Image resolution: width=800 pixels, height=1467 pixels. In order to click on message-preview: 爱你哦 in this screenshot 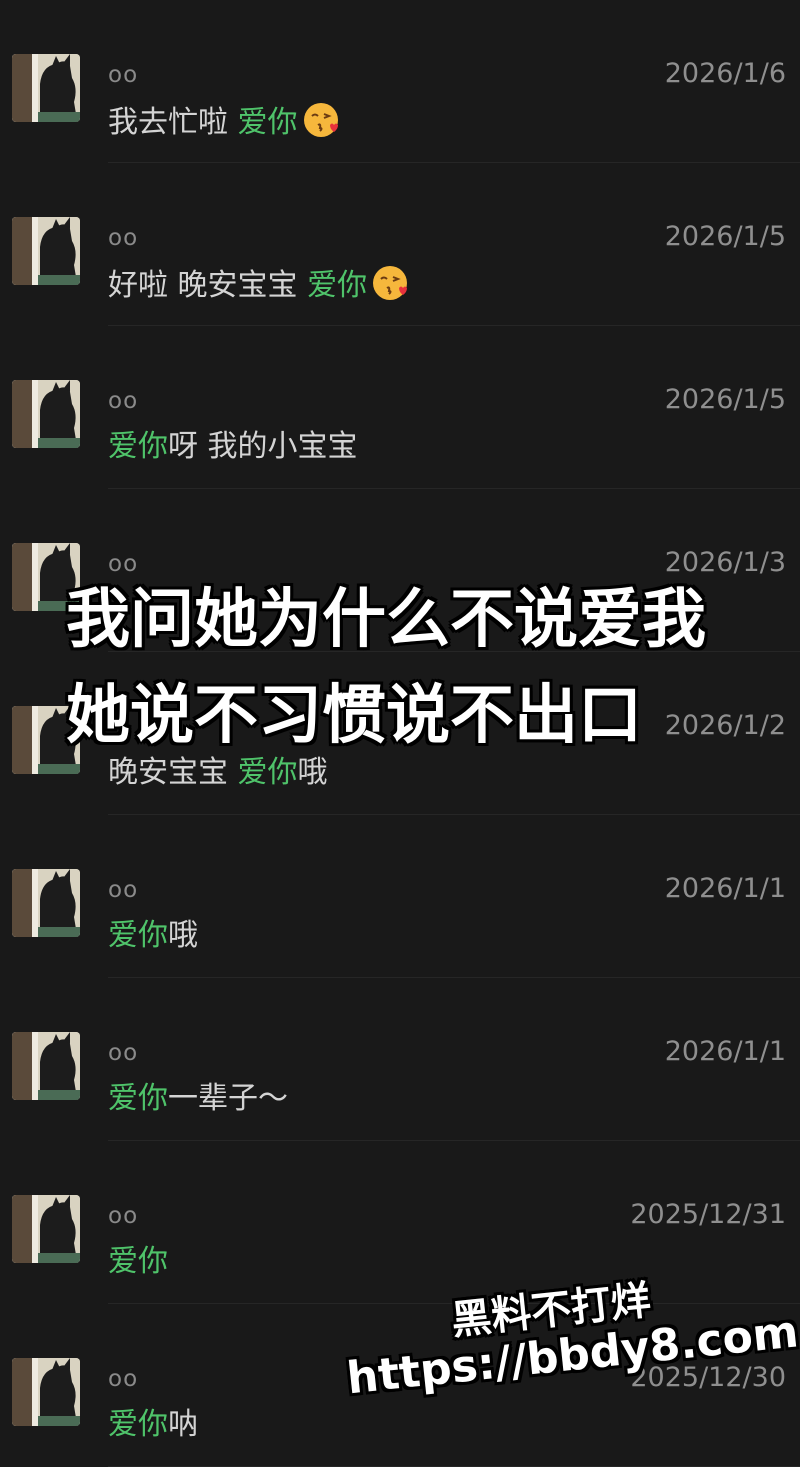, I will do `click(153, 936)`.